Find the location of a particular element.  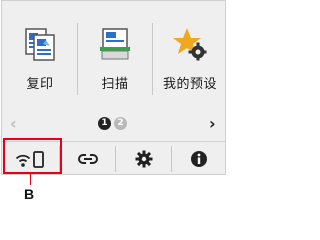

my-presets-app-button: 我的预设 is located at coordinates (189, 56).